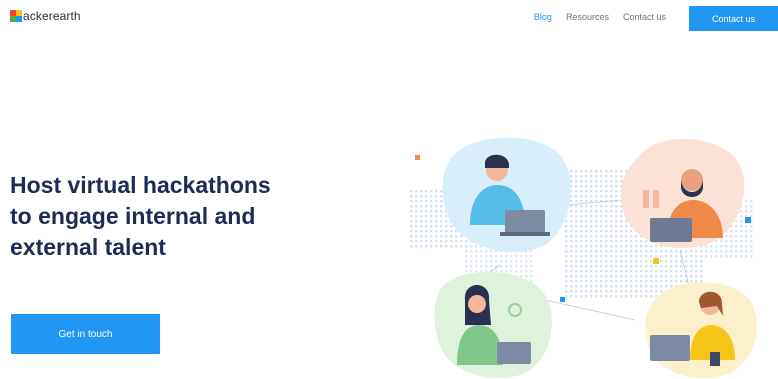 Image resolution: width=778 pixels, height=379 pixels. I want to click on get-in-touch-button: Get in touch, so click(85, 334).